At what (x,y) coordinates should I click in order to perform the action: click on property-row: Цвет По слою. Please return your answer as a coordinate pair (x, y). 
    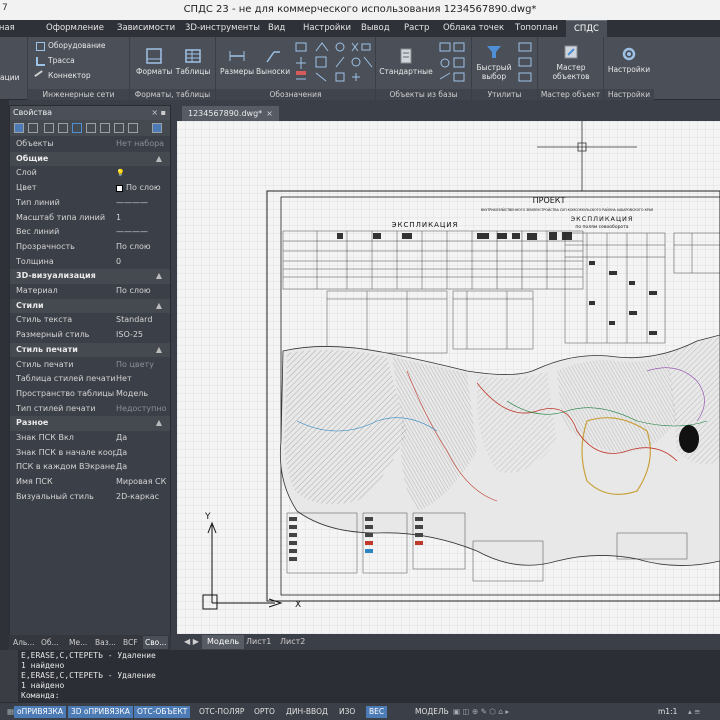
    Looking at the image, I should click on (90, 188).